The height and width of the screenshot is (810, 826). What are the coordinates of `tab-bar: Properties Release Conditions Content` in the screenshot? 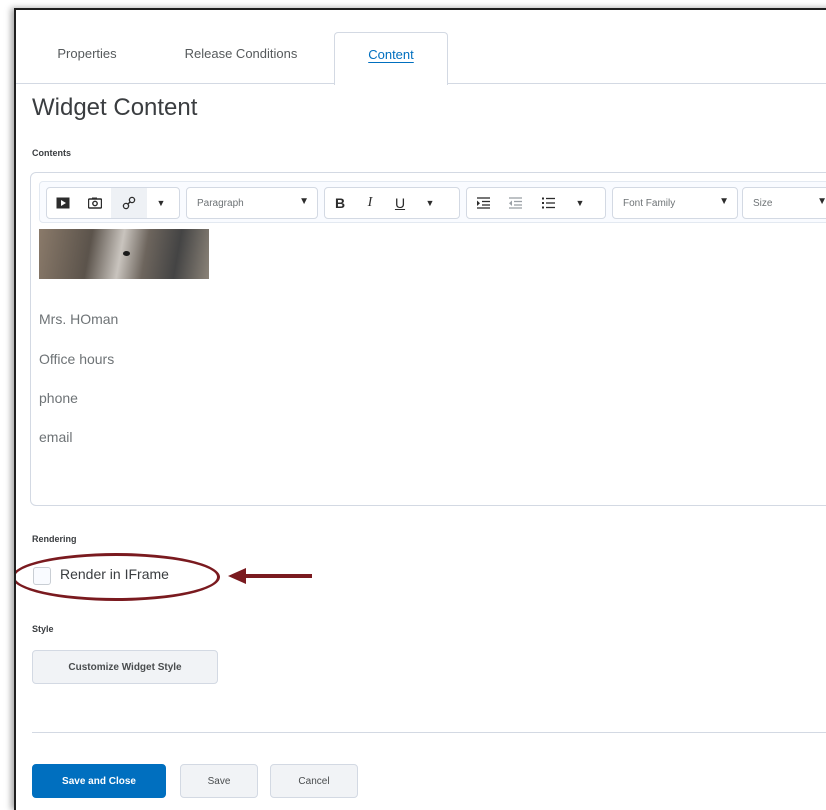 It's located at (421, 58).